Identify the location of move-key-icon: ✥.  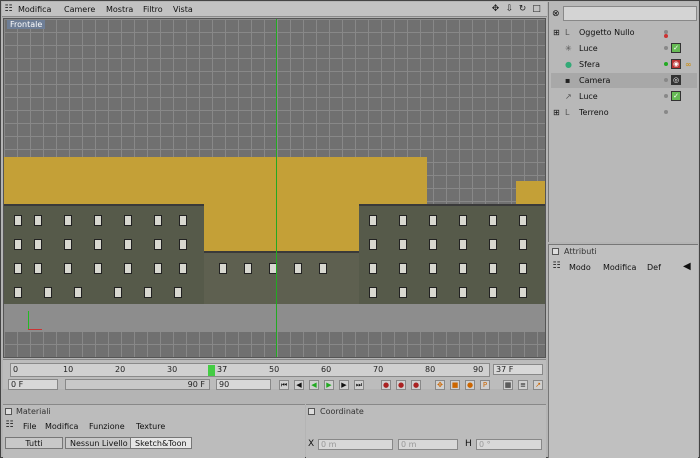
(440, 385).